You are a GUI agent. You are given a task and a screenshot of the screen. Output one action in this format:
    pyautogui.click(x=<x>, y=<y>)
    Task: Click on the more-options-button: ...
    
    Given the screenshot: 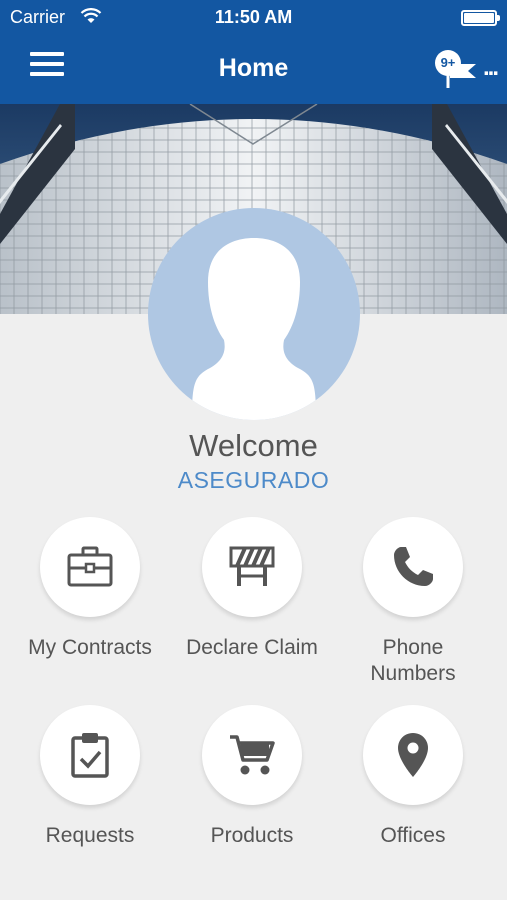 What is the action you would take?
    pyautogui.click(x=491, y=68)
    